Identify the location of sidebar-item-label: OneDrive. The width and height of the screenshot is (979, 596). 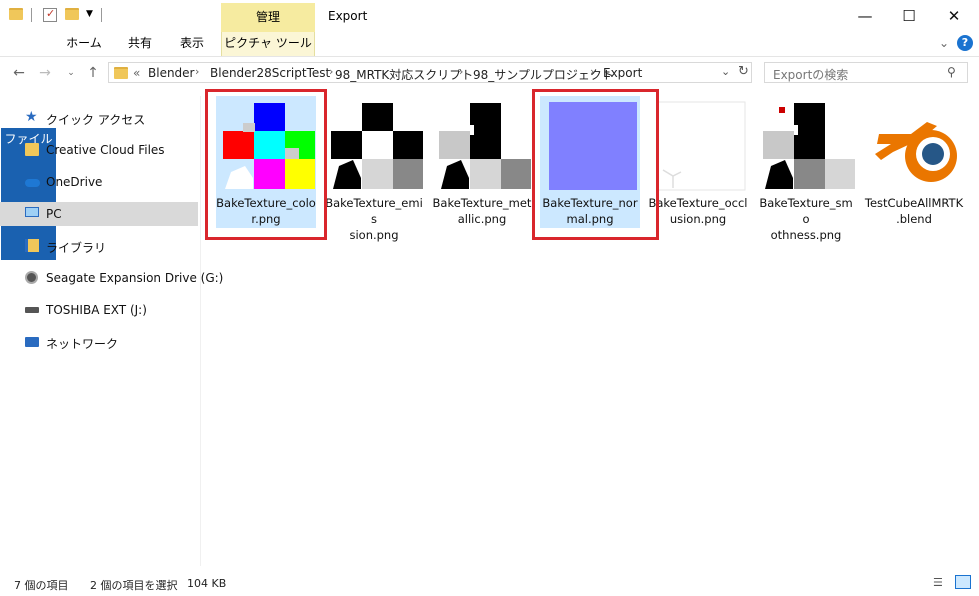
(74, 182).